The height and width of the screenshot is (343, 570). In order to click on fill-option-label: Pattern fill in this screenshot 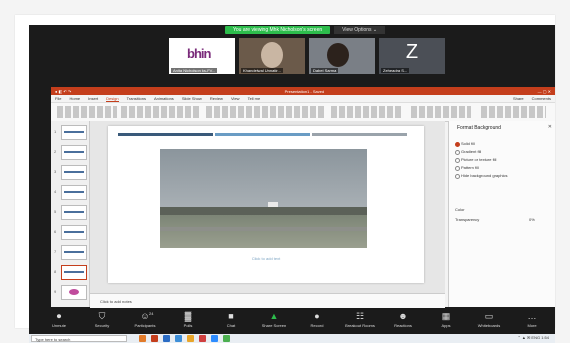, I will do `click(470, 167)`.